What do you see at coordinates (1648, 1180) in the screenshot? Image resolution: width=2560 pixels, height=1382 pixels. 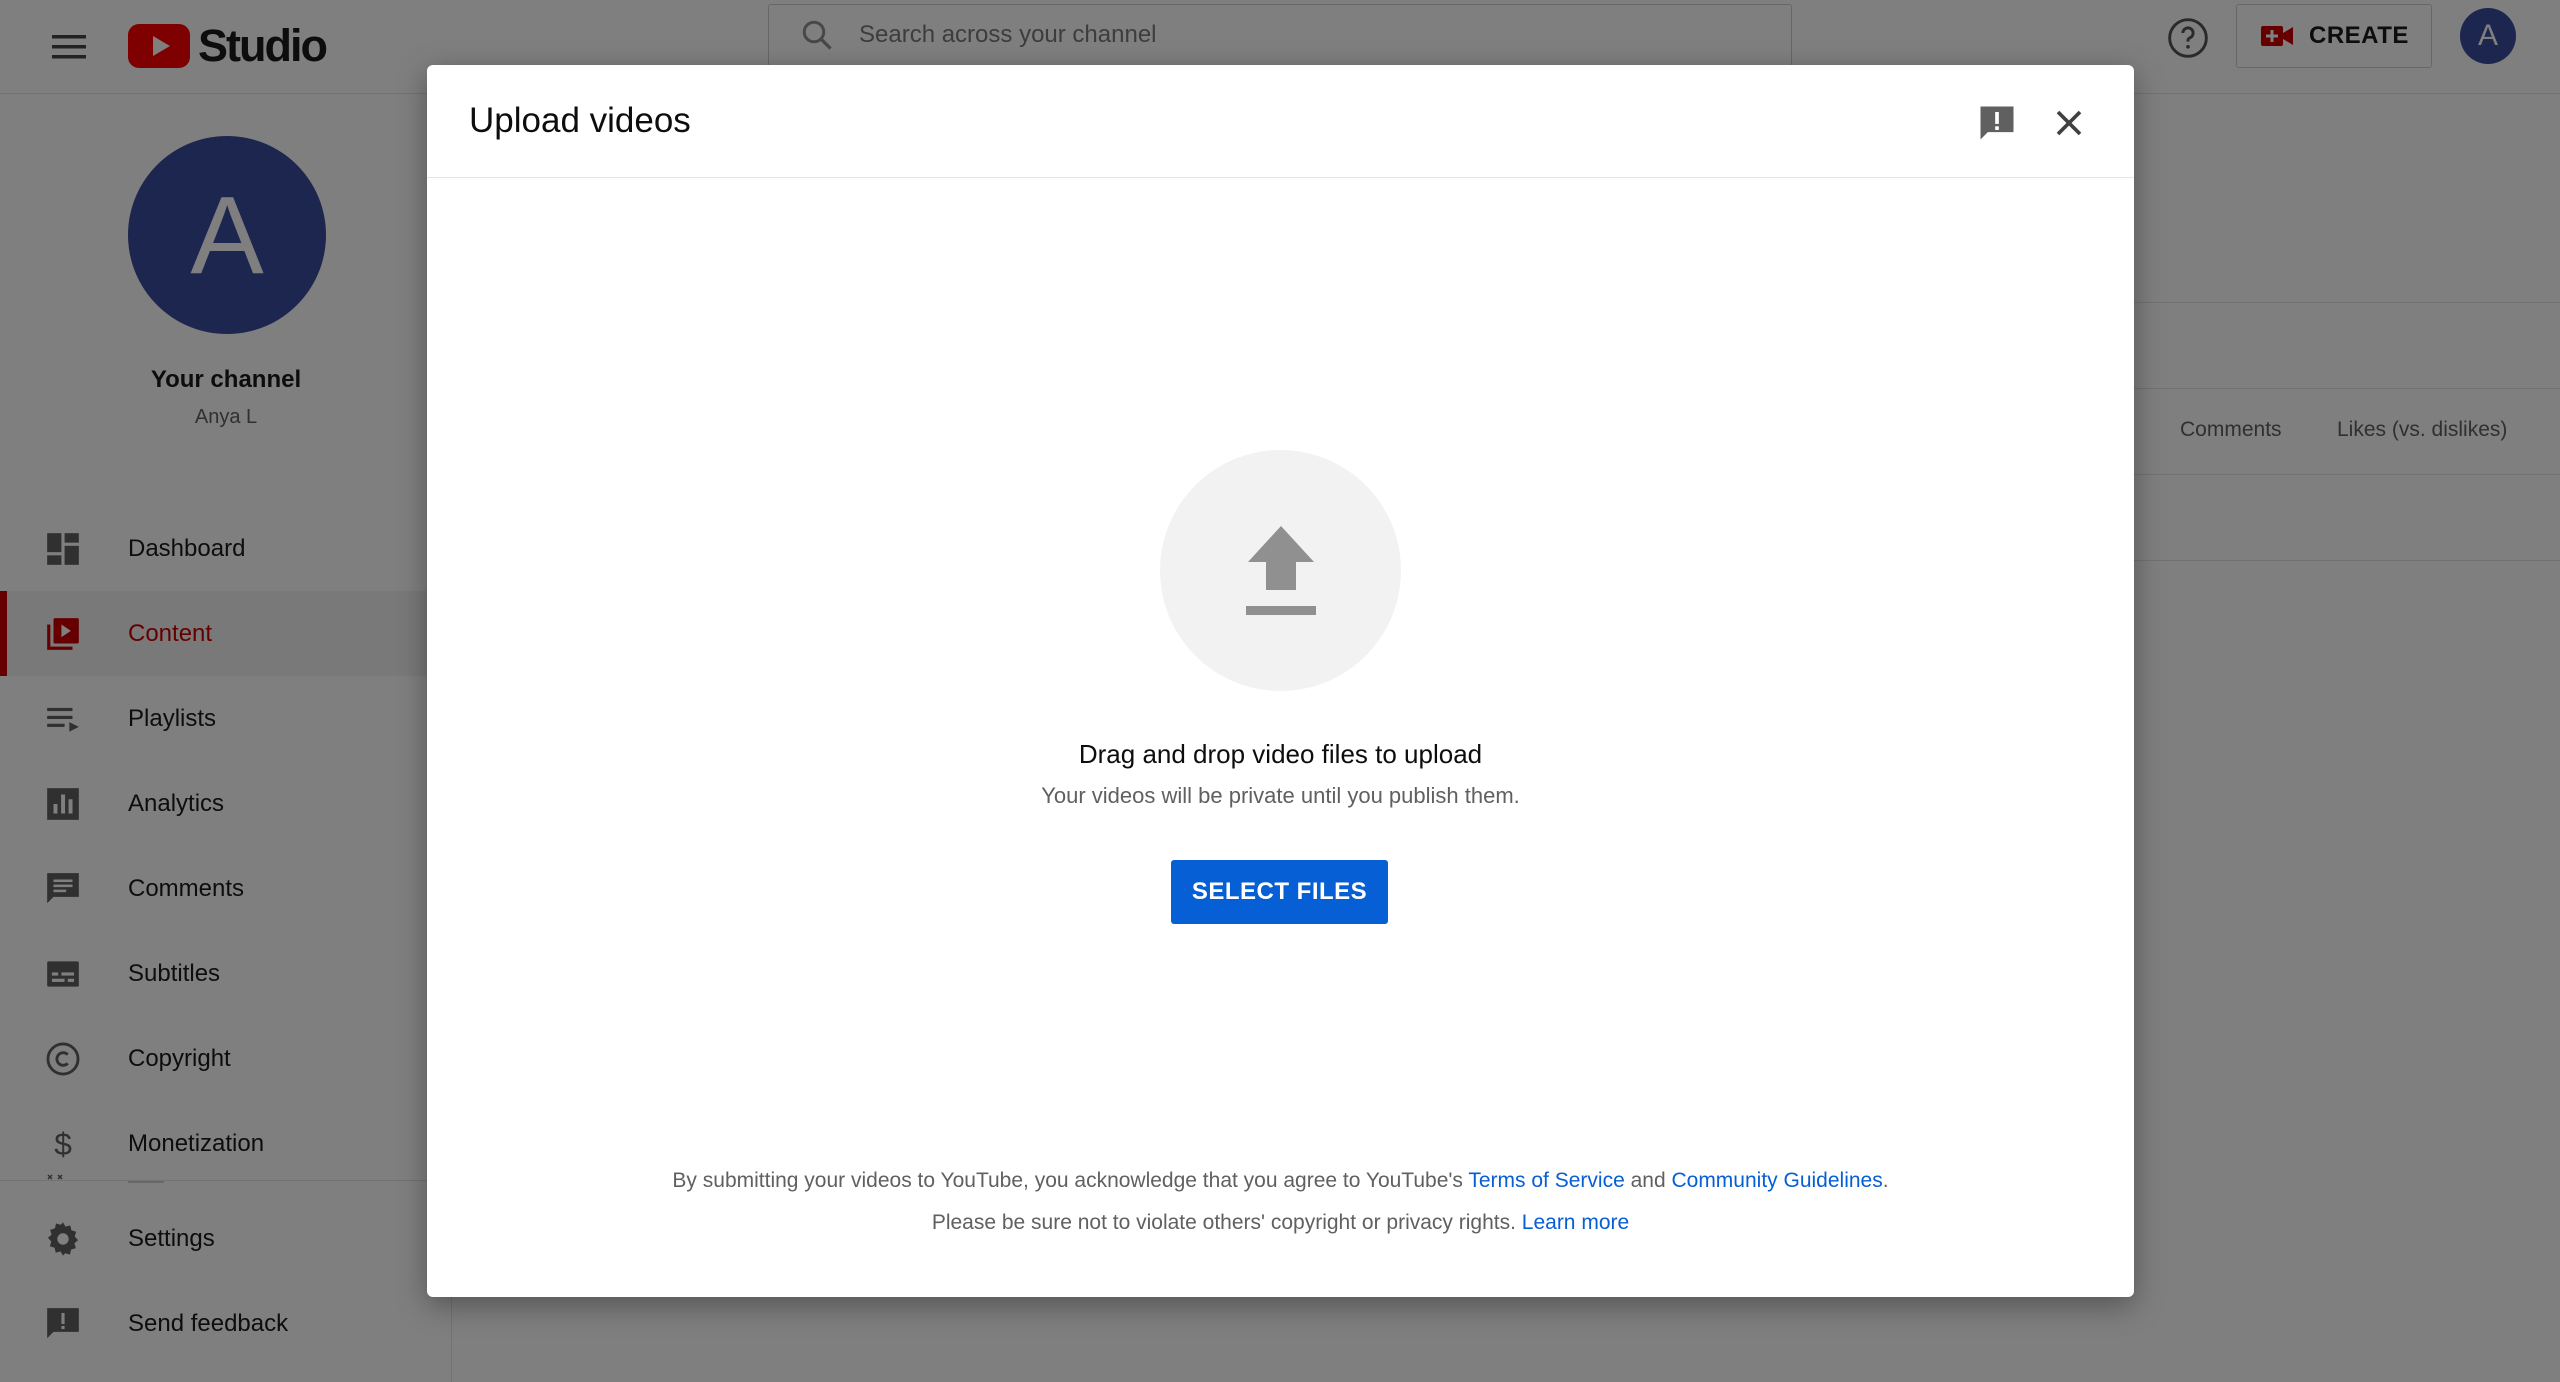 I see `legal-text: and` at bounding box center [1648, 1180].